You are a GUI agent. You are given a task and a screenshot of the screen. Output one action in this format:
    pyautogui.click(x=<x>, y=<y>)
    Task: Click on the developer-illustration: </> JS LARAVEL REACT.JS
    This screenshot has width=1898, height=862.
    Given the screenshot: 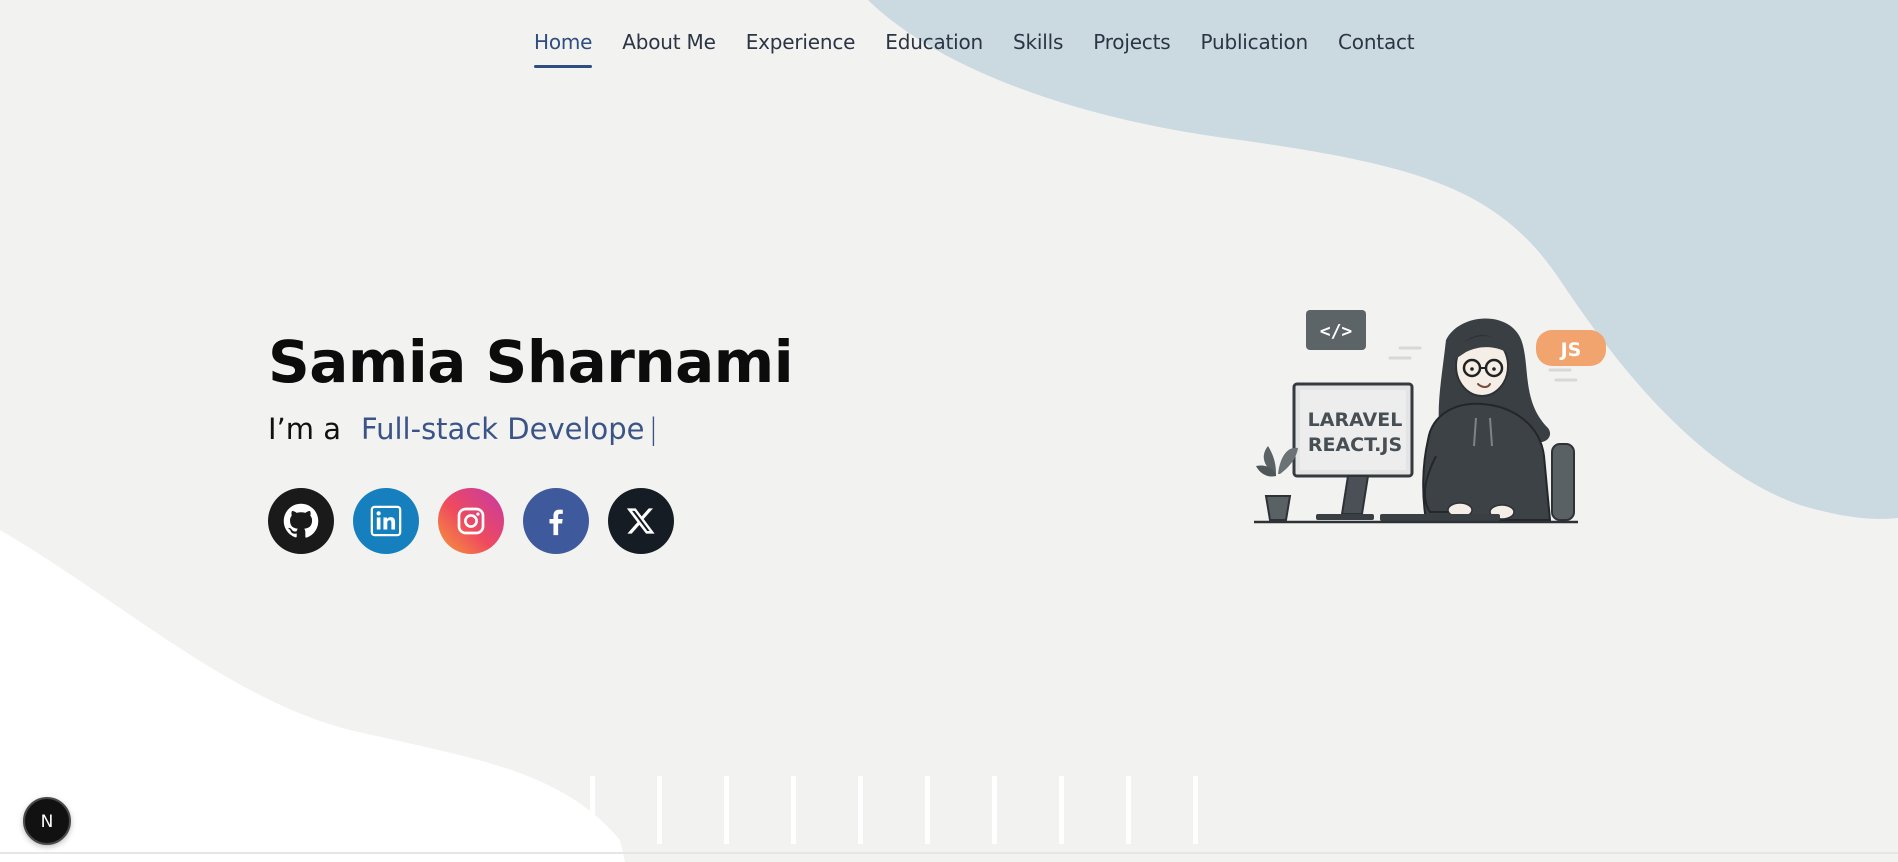 What is the action you would take?
    pyautogui.click(x=1430, y=417)
    